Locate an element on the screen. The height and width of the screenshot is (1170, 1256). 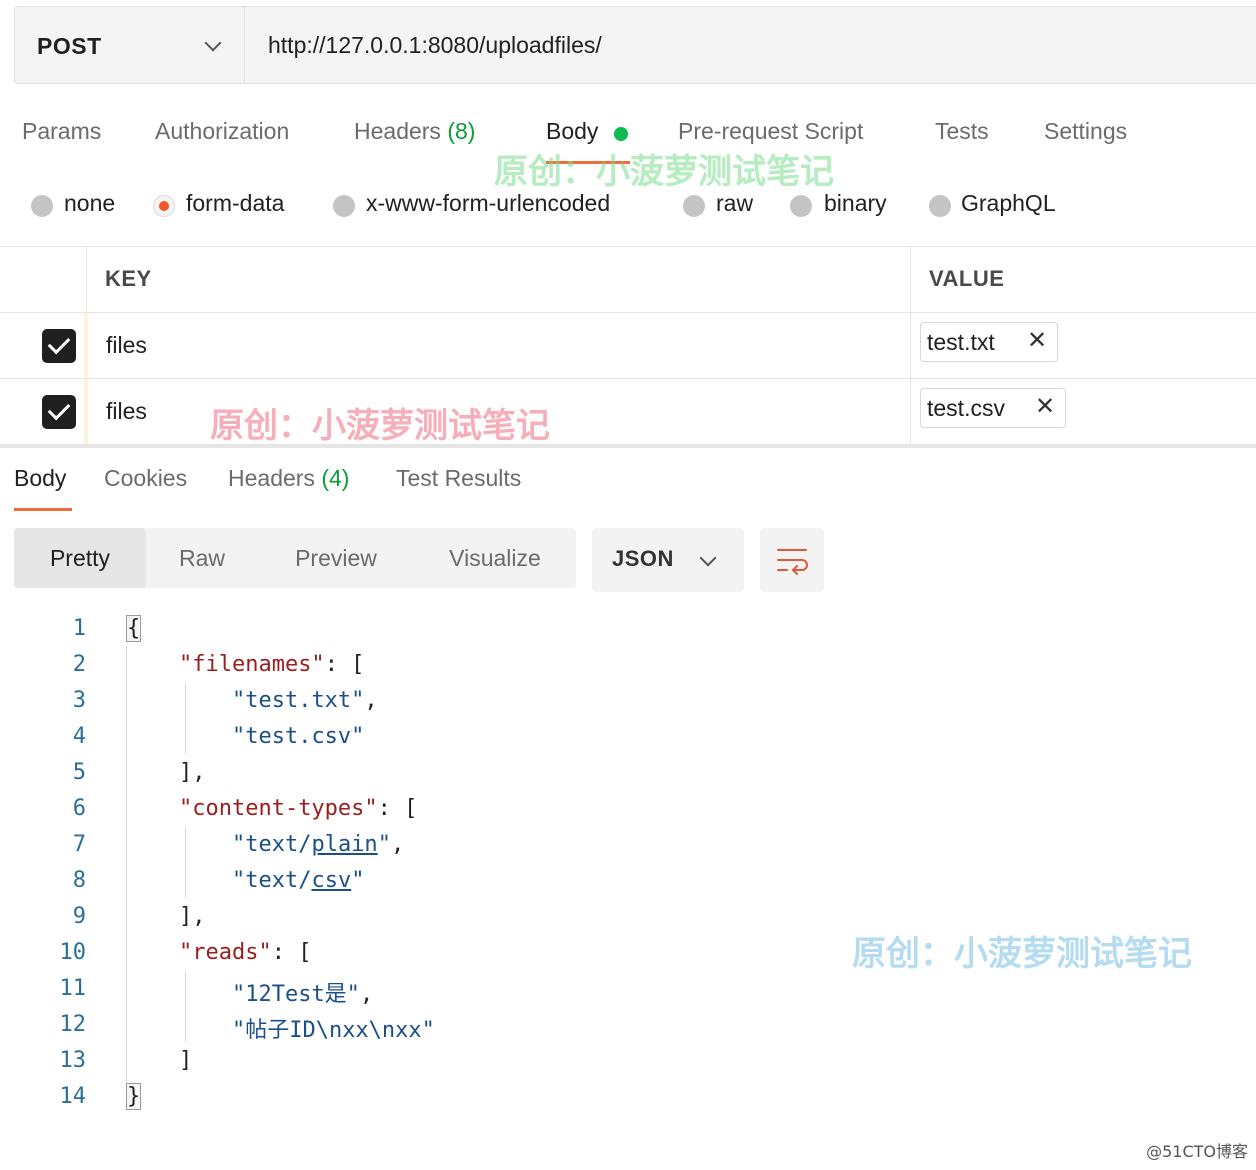
code-line: "text/plain", is located at coordinates (318, 844).